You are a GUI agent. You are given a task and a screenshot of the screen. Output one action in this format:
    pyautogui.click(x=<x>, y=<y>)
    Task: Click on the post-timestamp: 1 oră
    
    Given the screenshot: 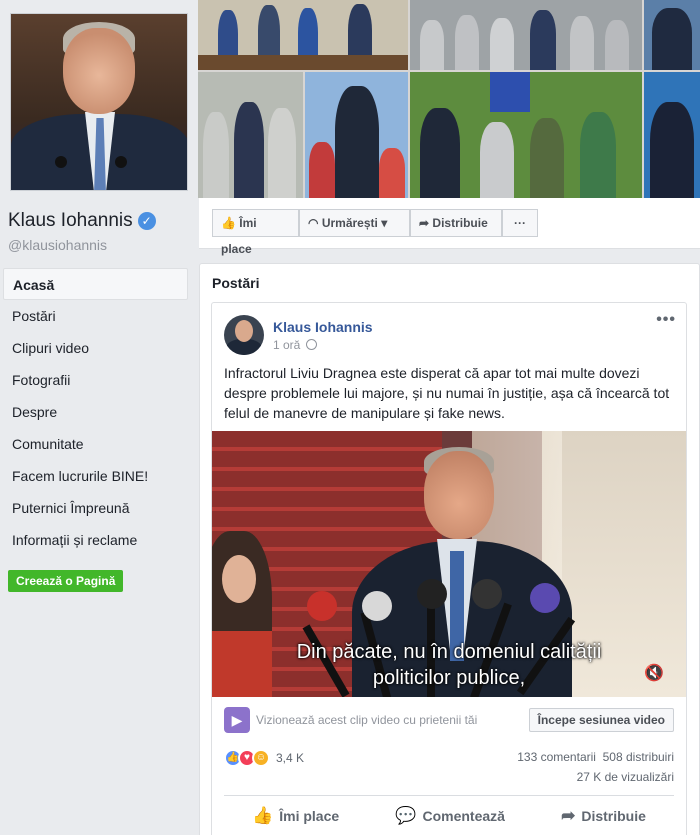 What is the action you would take?
    pyautogui.click(x=295, y=345)
    